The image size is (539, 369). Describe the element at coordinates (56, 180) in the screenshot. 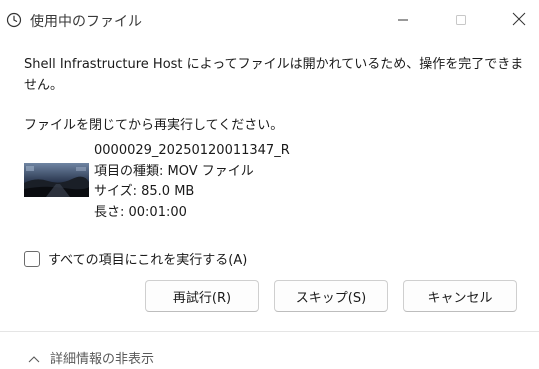

I see `file-thumbnail` at that location.